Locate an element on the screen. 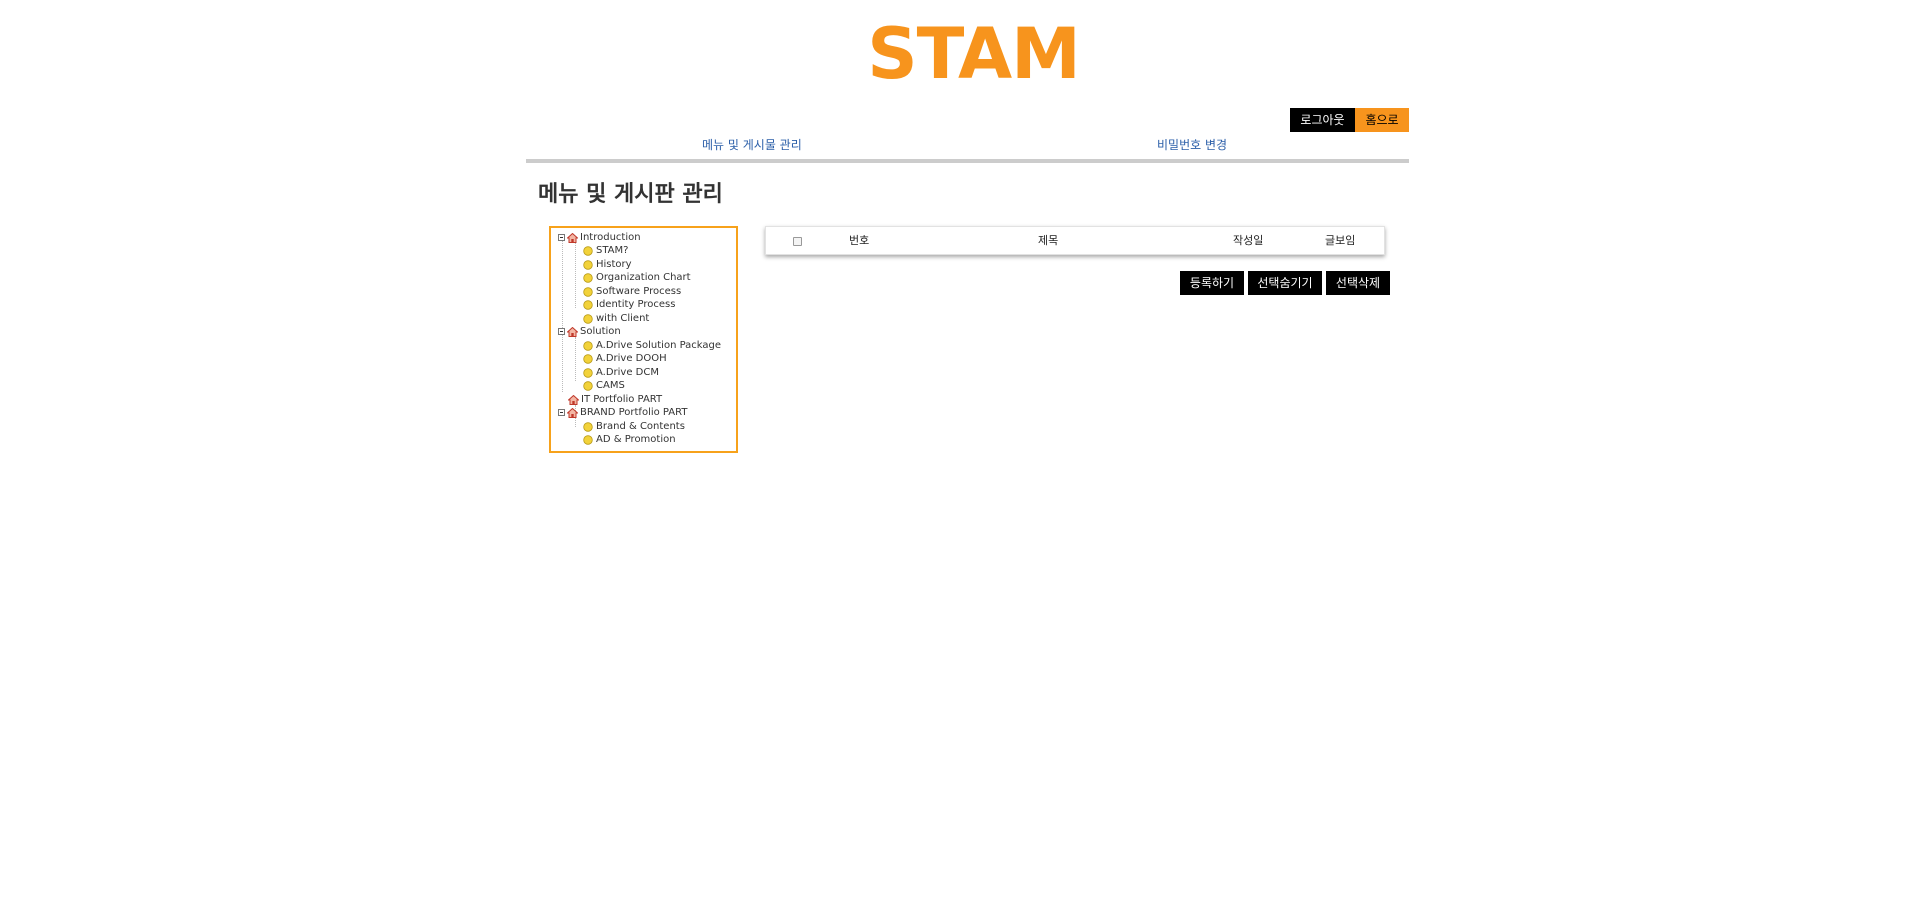 The width and height of the screenshot is (1920, 900). tree-item: Brand & Contents is located at coordinates (634, 426).